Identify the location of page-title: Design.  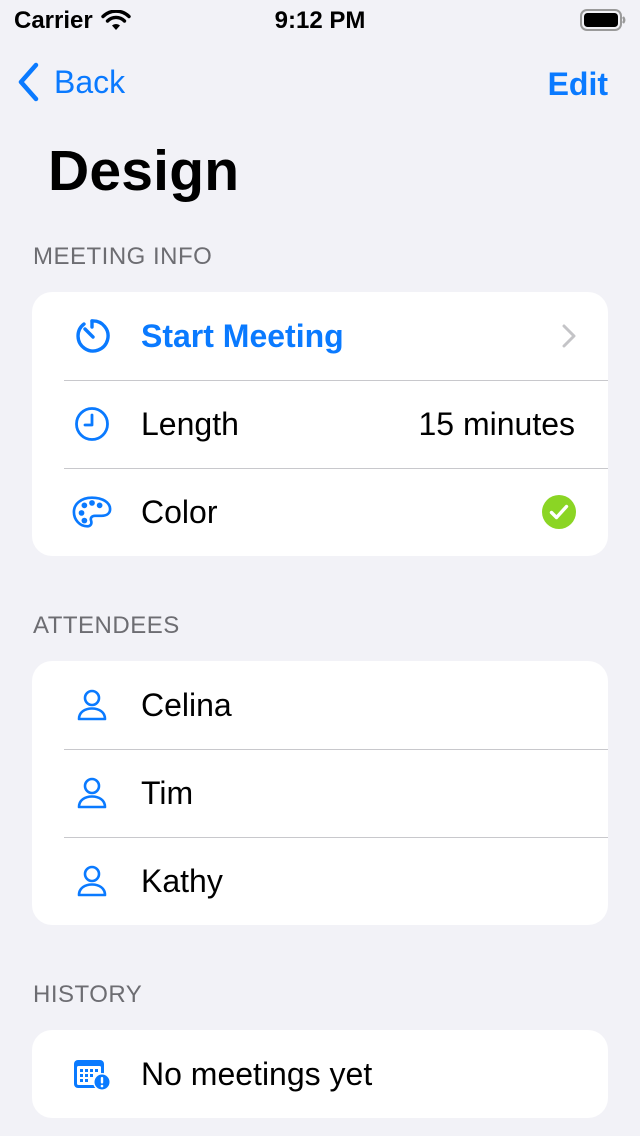
(144, 171).